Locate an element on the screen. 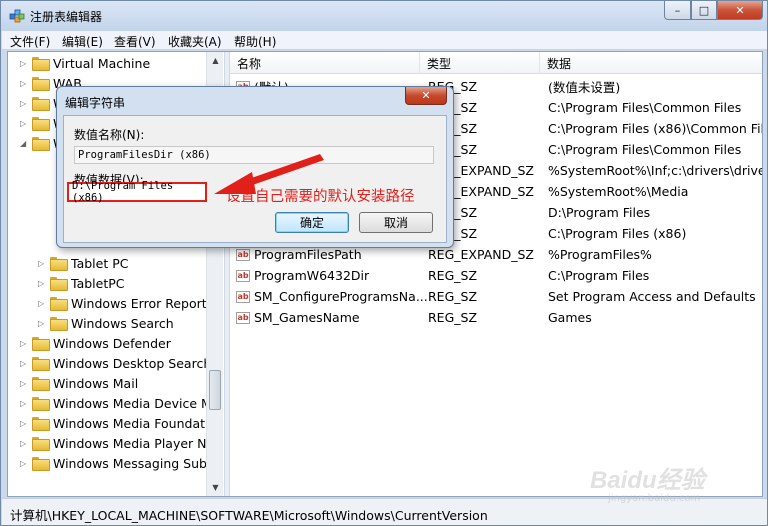  tree-node: ▷ TabletPC is located at coordinates (81, 283).